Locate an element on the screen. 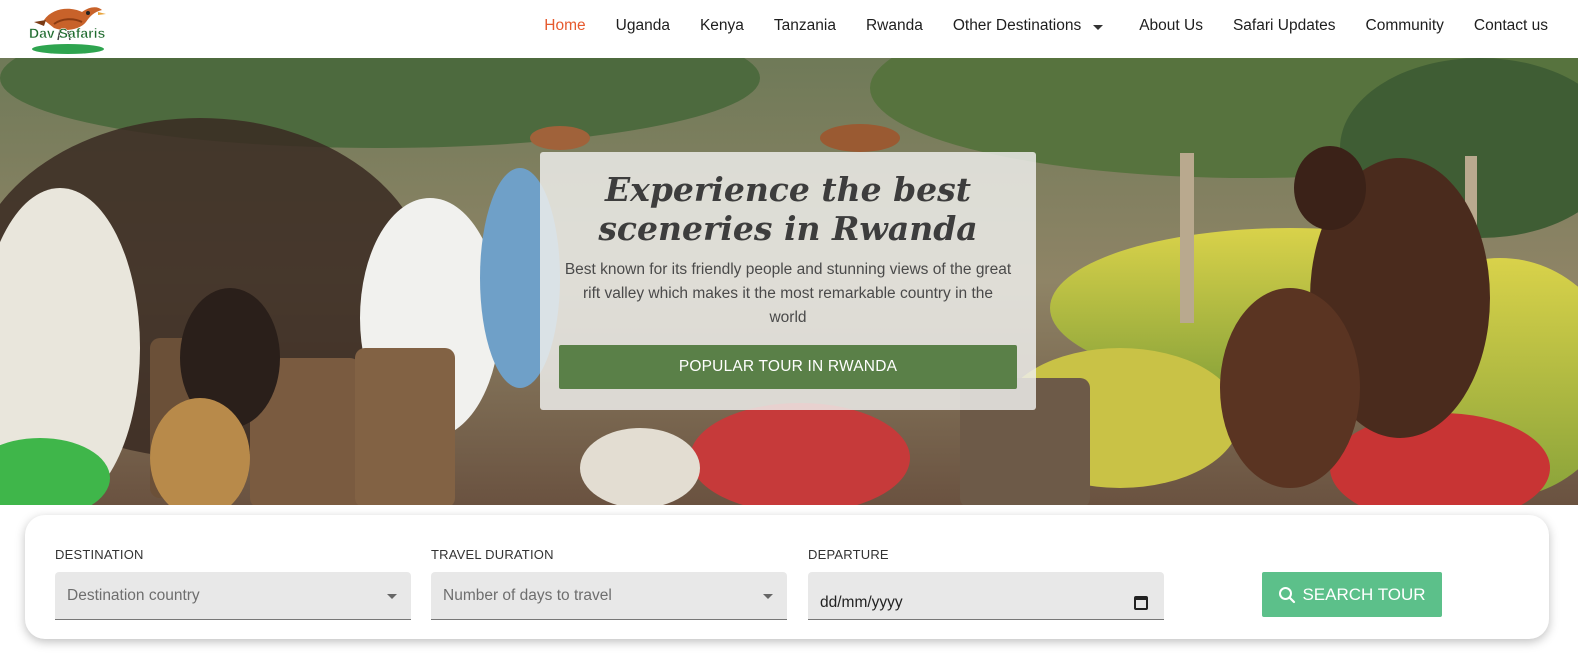 The width and height of the screenshot is (1578, 665). svg-text: Dav Safaris is located at coordinates (67, 33).